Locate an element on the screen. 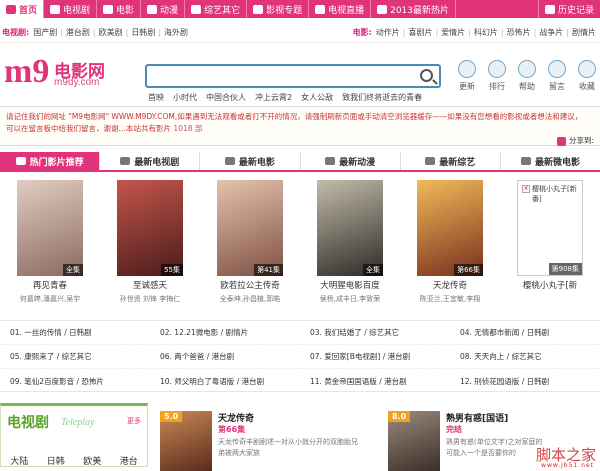 The height and width of the screenshot is (471, 600). nav-movie: 电影 is located at coordinates (119, 9).